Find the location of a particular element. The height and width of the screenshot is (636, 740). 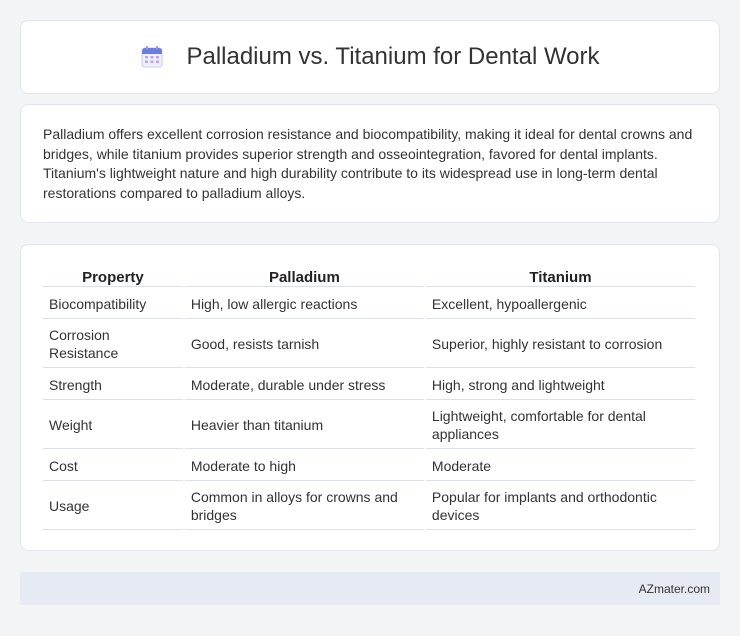

palladium-cell: Good, resists tarnish is located at coordinates (304, 344).